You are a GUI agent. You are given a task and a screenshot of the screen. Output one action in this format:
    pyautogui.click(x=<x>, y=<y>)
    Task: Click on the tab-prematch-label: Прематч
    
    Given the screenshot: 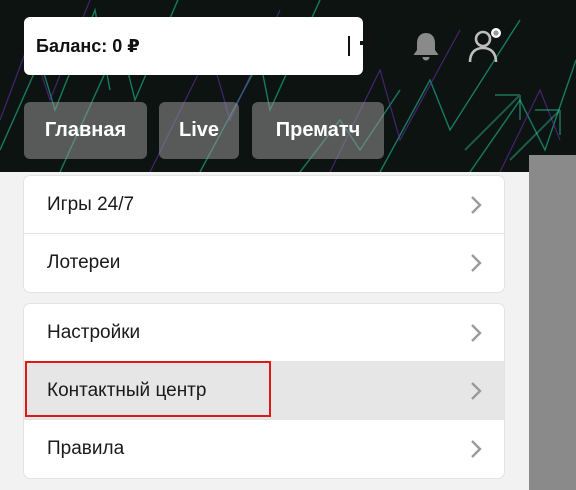 What is the action you would take?
    pyautogui.click(x=318, y=130)
    